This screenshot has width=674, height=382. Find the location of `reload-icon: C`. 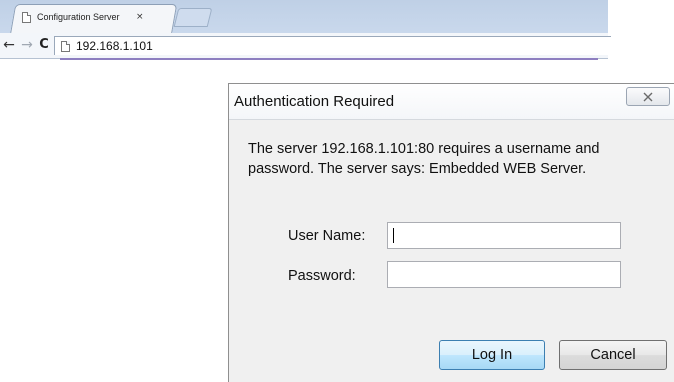

reload-icon: C is located at coordinates (44, 45).